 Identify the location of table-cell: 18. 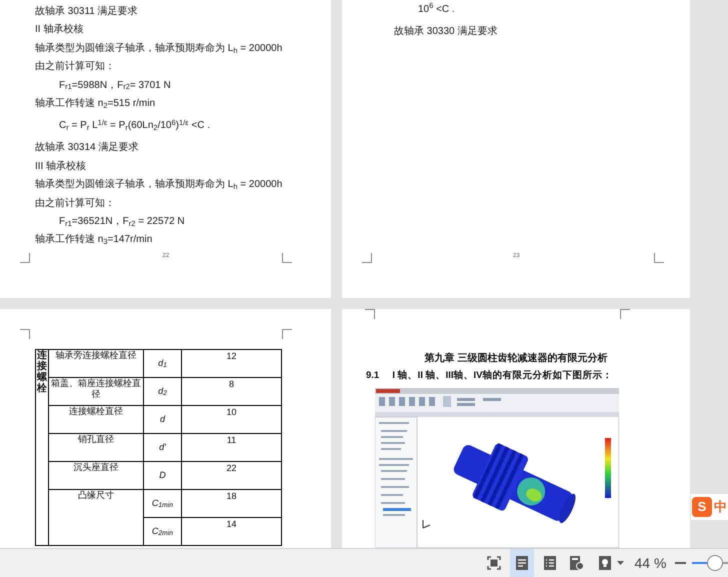
(232, 504).